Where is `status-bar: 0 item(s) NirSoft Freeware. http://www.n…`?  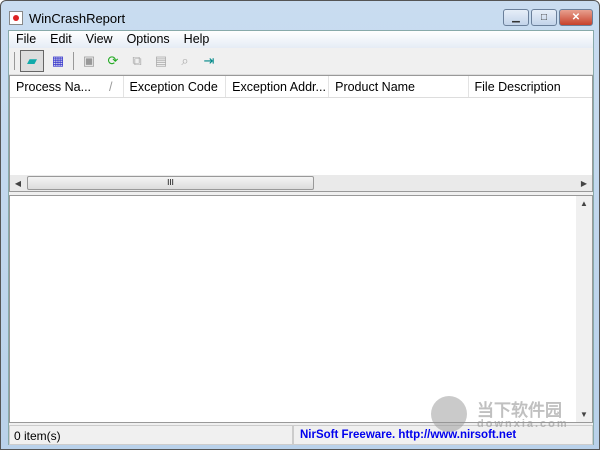 status-bar: 0 item(s) NirSoft Freeware. http://www.n… is located at coordinates (301, 435).